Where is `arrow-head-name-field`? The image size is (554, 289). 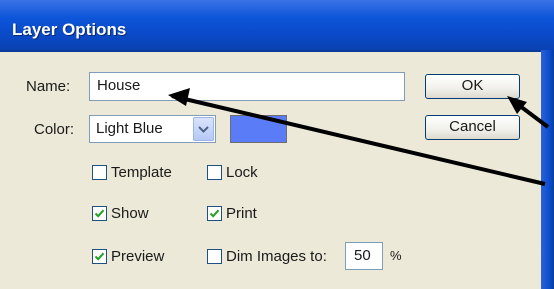 arrow-head-name-field is located at coordinates (179, 97).